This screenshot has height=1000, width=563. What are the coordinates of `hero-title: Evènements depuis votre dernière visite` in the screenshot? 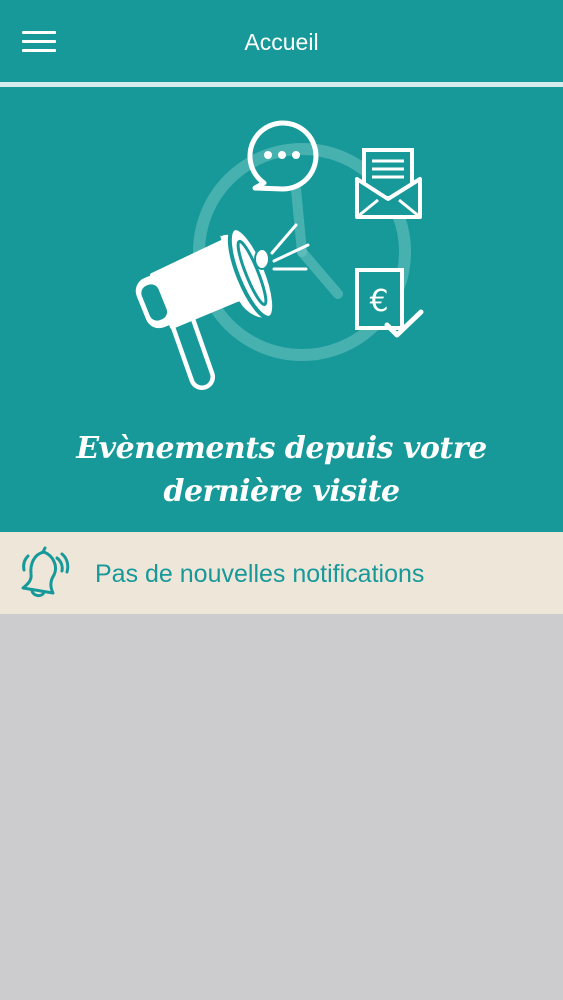 It's located at (281, 470).